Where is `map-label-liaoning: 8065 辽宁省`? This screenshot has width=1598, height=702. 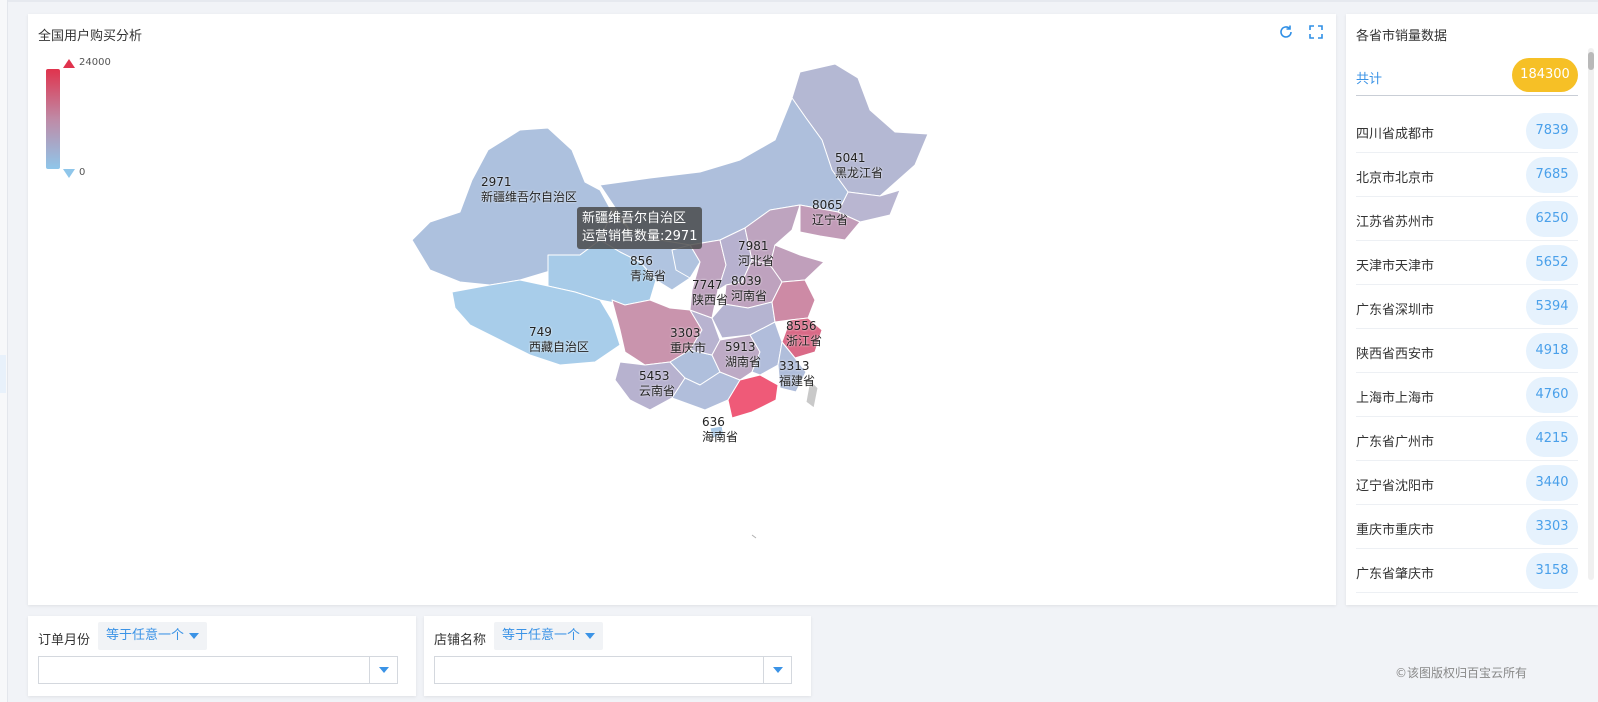
map-label-liaoning: 8065 辽宁省 is located at coordinates (830, 212).